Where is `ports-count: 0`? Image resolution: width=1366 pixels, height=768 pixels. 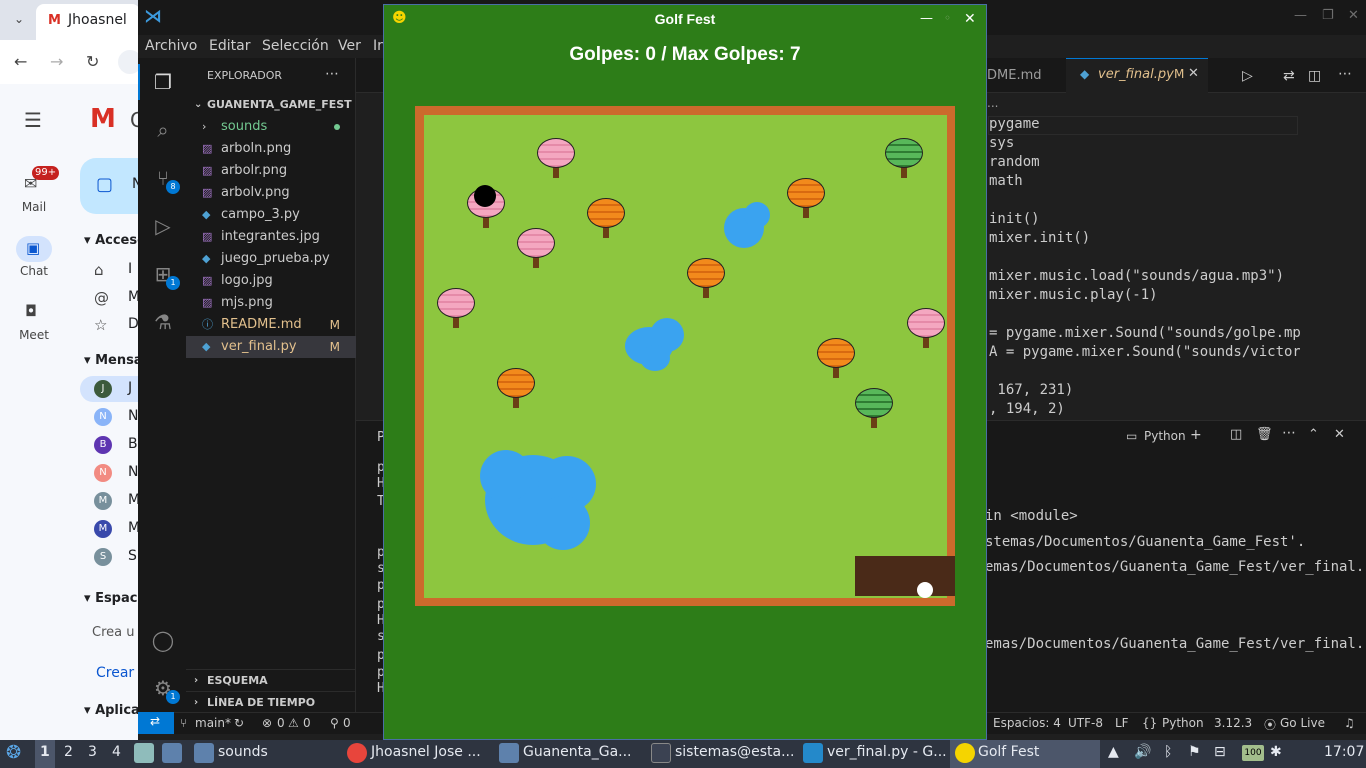
ports-count: 0 is located at coordinates (347, 723).